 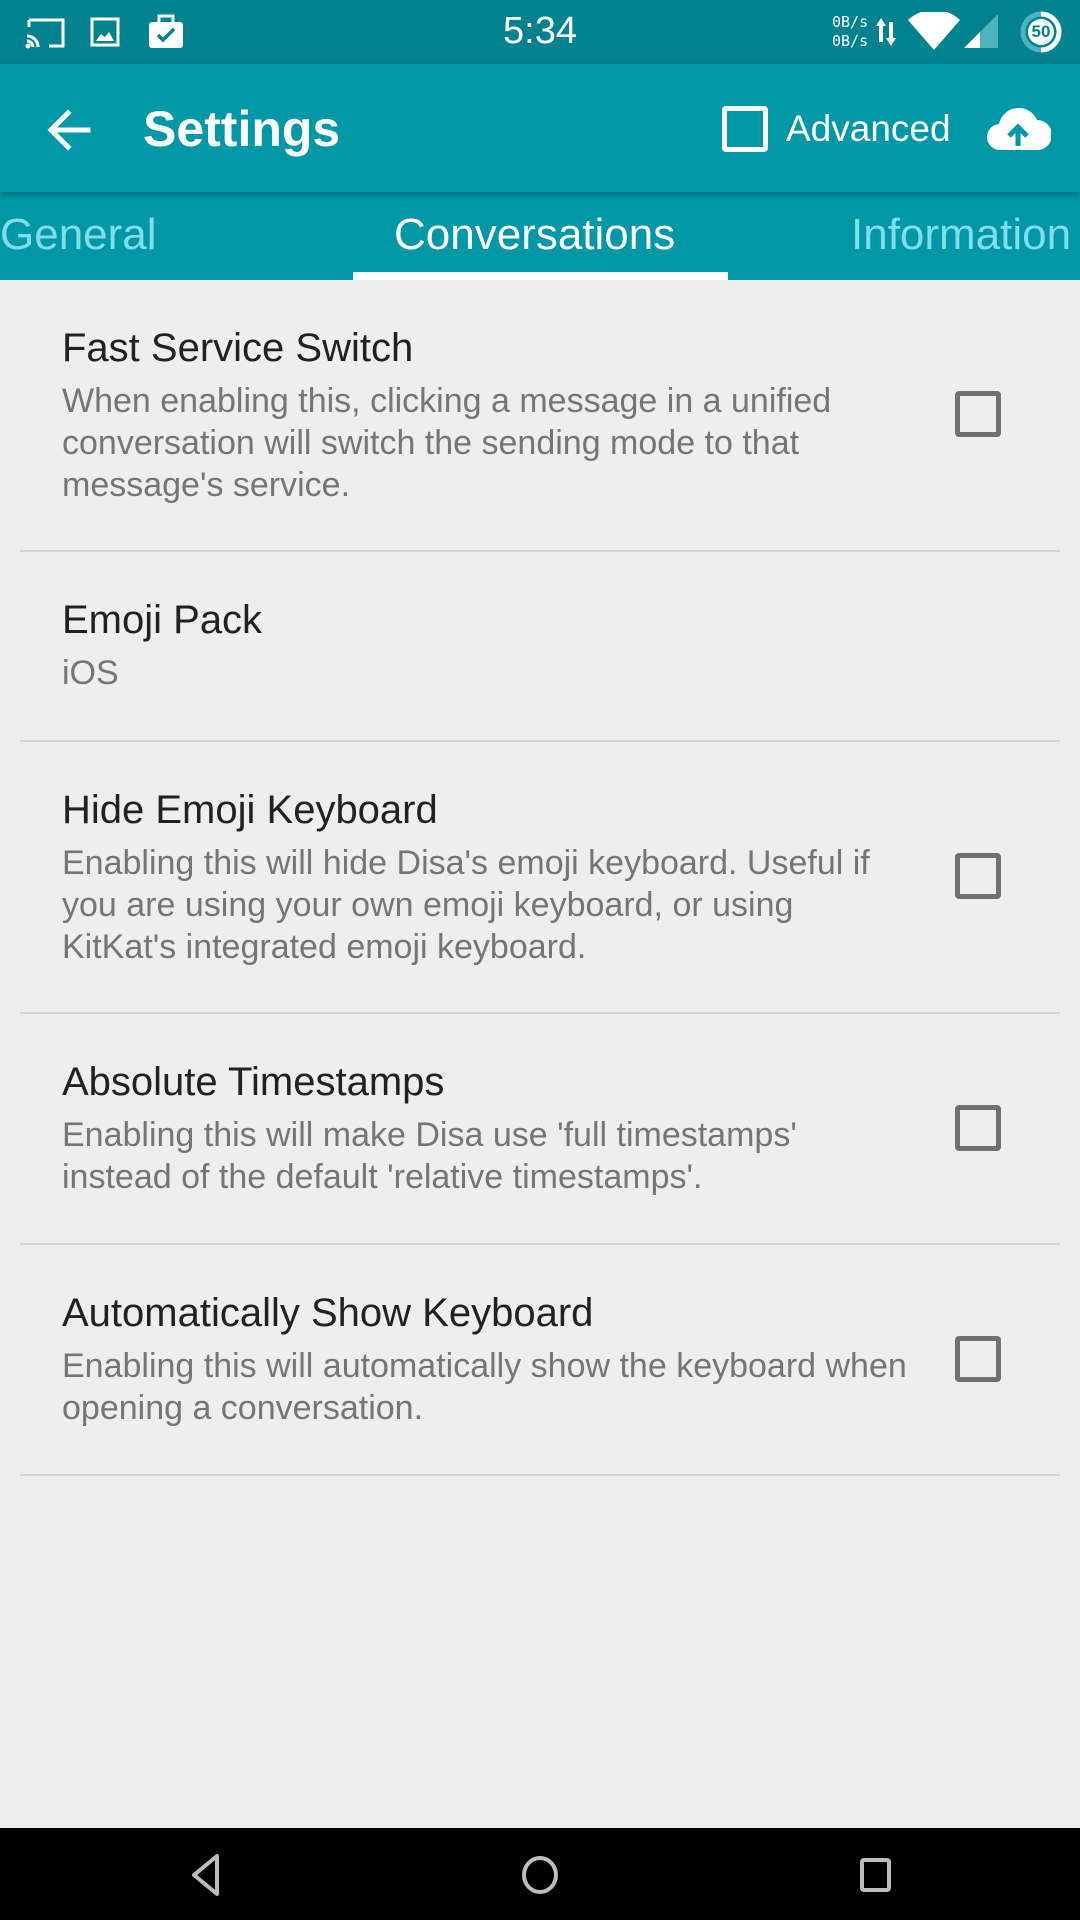 What do you see at coordinates (981, 31) in the screenshot?
I see `cell-signal-icon` at bounding box center [981, 31].